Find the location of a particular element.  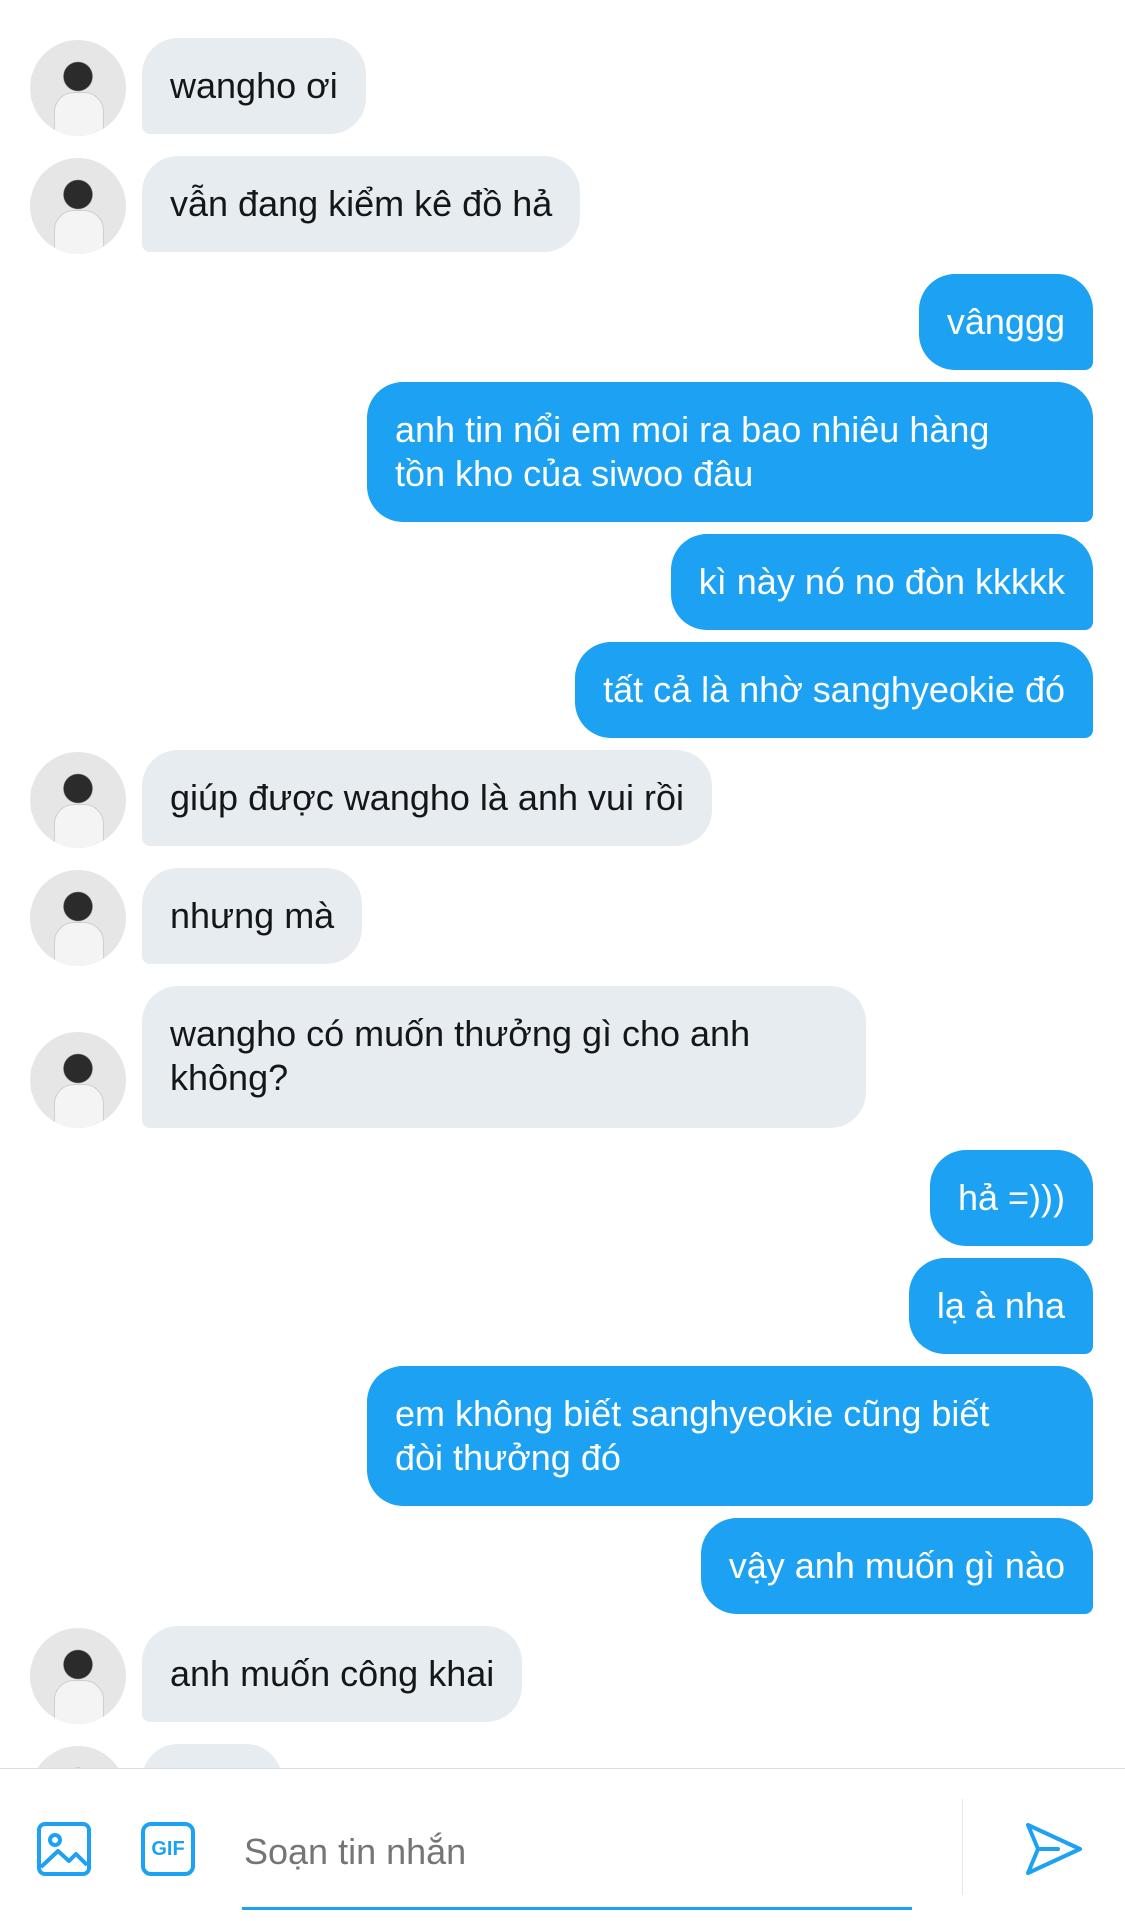

image-button is located at coordinates (64, 1849).